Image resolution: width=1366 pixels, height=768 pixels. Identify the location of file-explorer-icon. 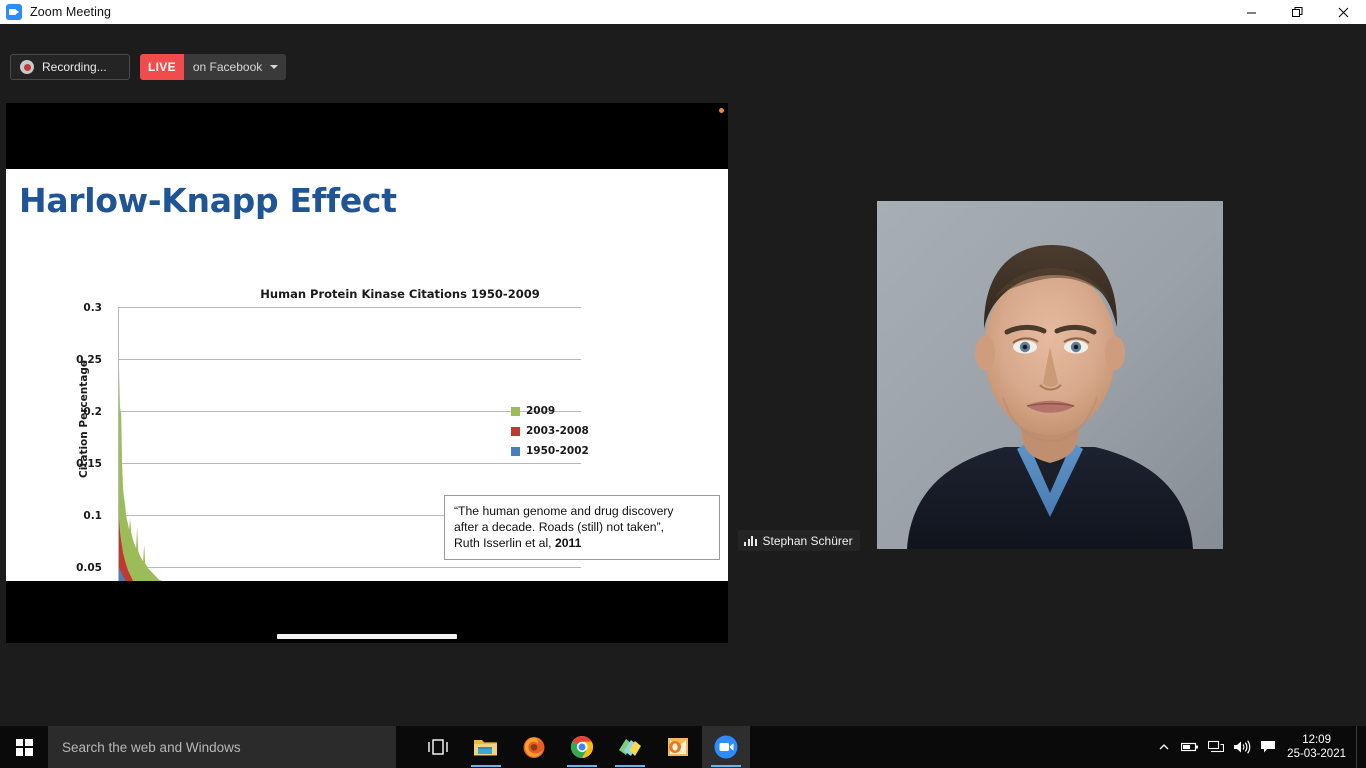
(485, 748).